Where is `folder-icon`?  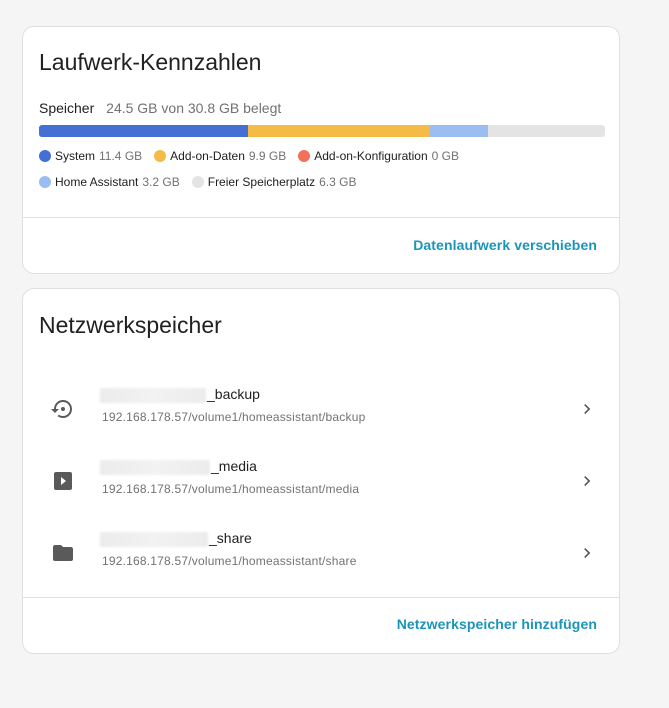
folder-icon is located at coordinates (63, 553).